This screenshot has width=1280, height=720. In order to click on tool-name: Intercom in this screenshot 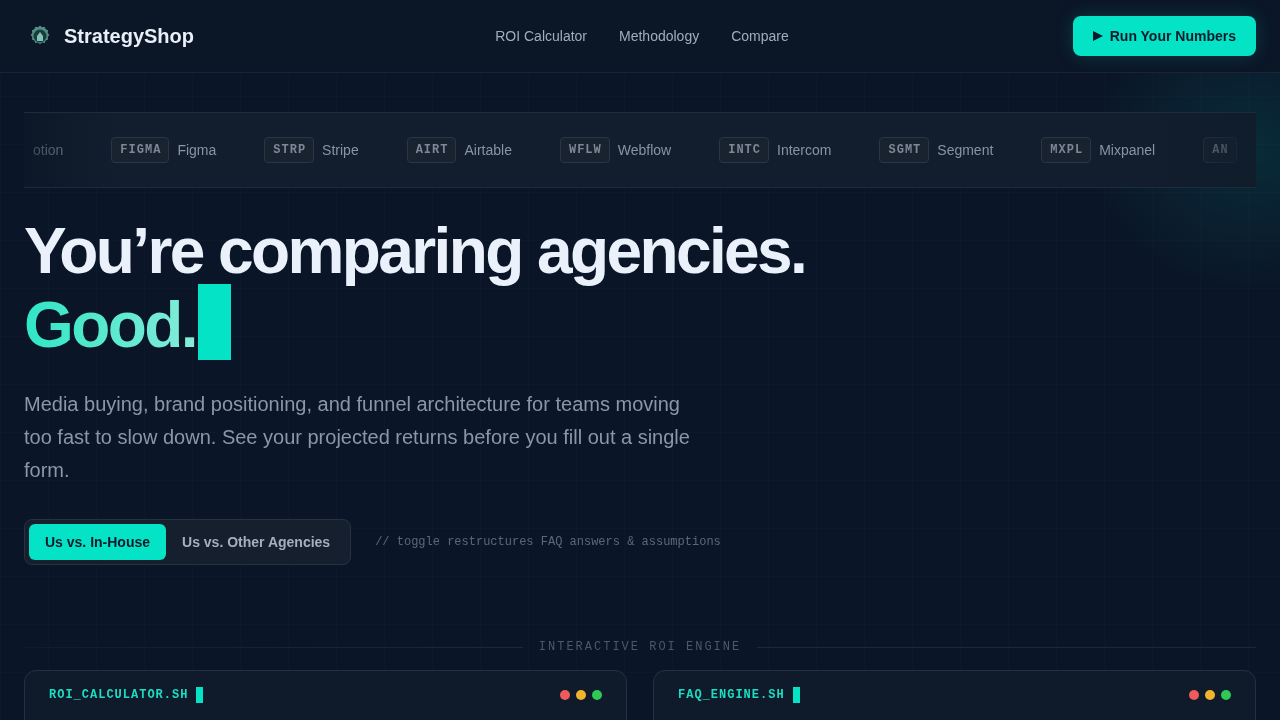, I will do `click(804, 150)`.